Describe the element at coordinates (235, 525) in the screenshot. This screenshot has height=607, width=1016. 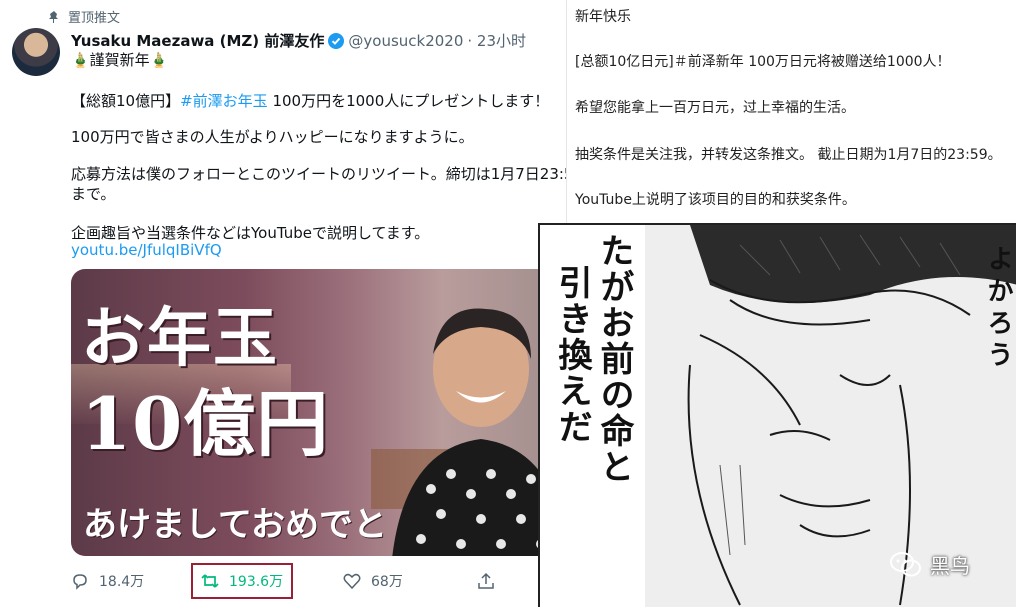
I see `thumbnail-title-3: あけましておめでと` at that location.